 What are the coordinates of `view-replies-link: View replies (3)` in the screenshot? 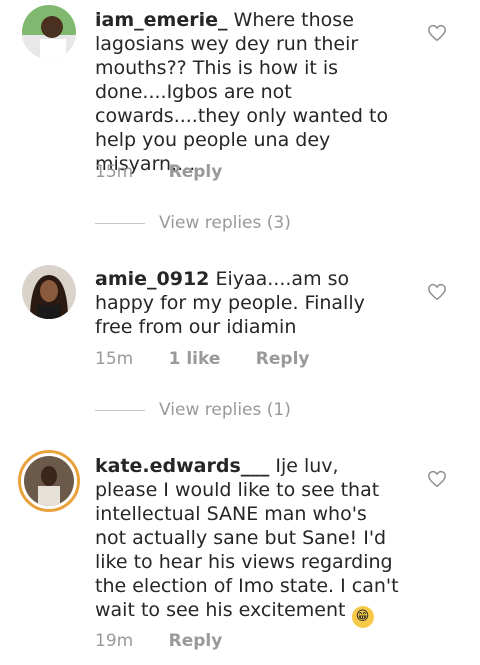 It's located at (193, 223).